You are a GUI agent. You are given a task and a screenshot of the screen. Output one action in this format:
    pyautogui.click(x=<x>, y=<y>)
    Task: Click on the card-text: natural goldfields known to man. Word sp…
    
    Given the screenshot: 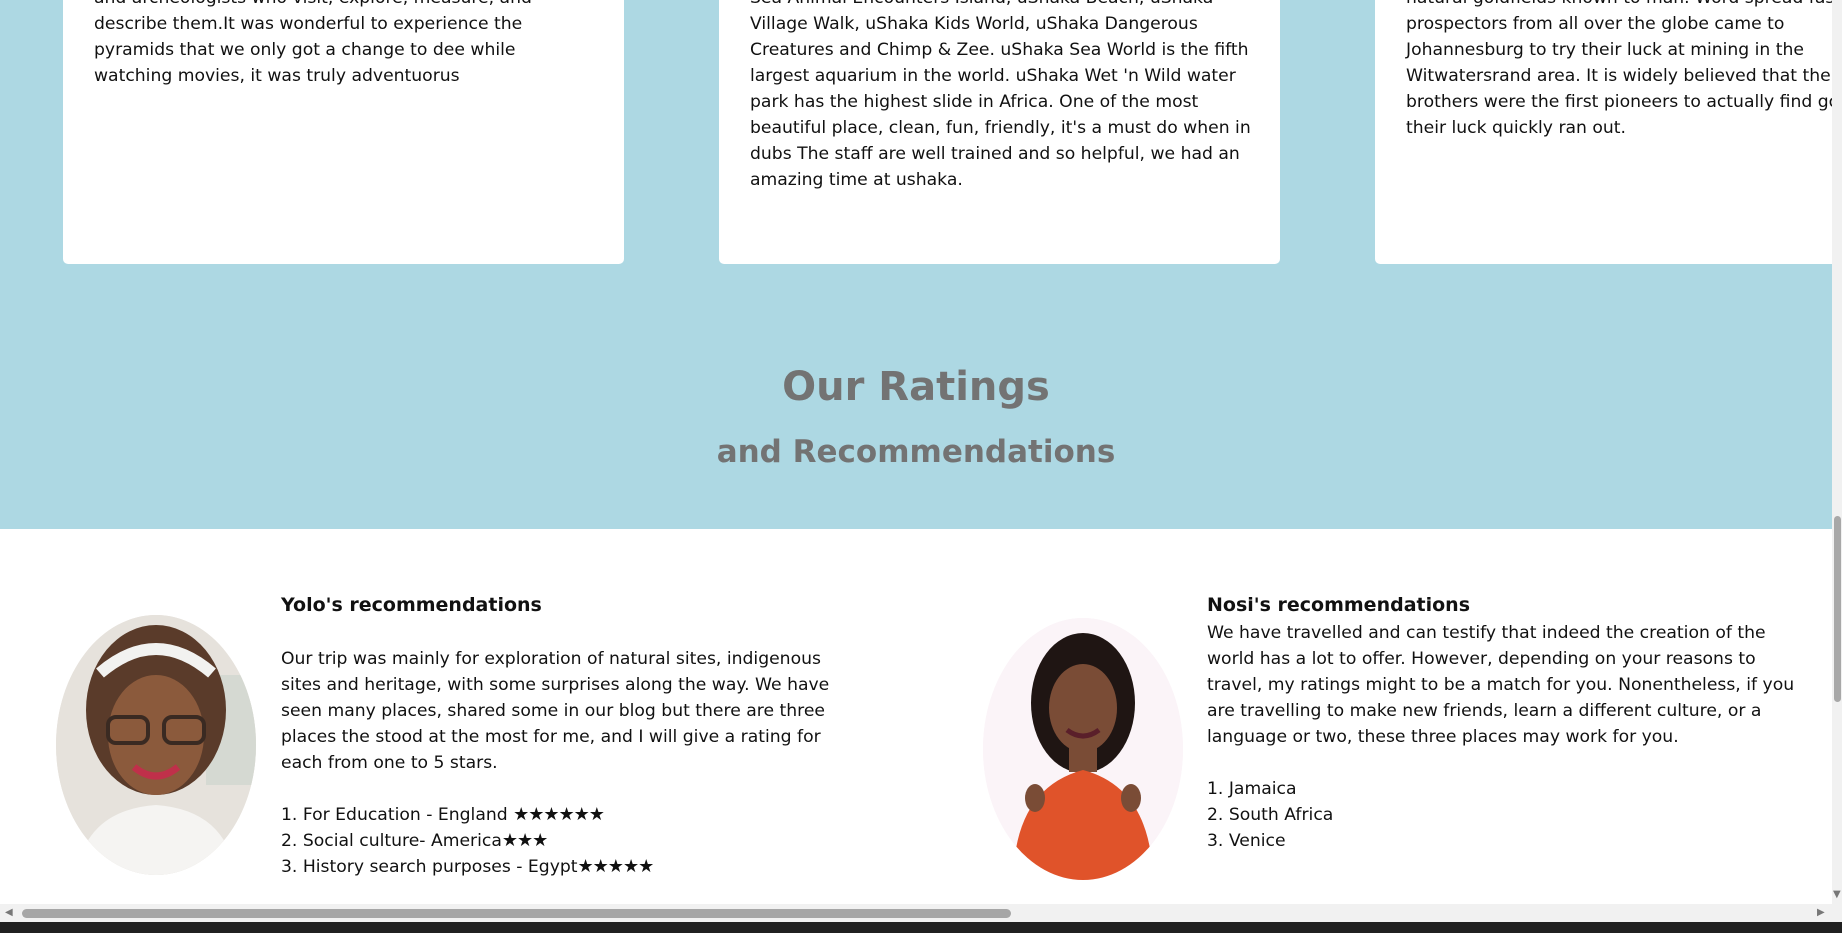 What is the action you would take?
    pyautogui.click(x=1623, y=69)
    